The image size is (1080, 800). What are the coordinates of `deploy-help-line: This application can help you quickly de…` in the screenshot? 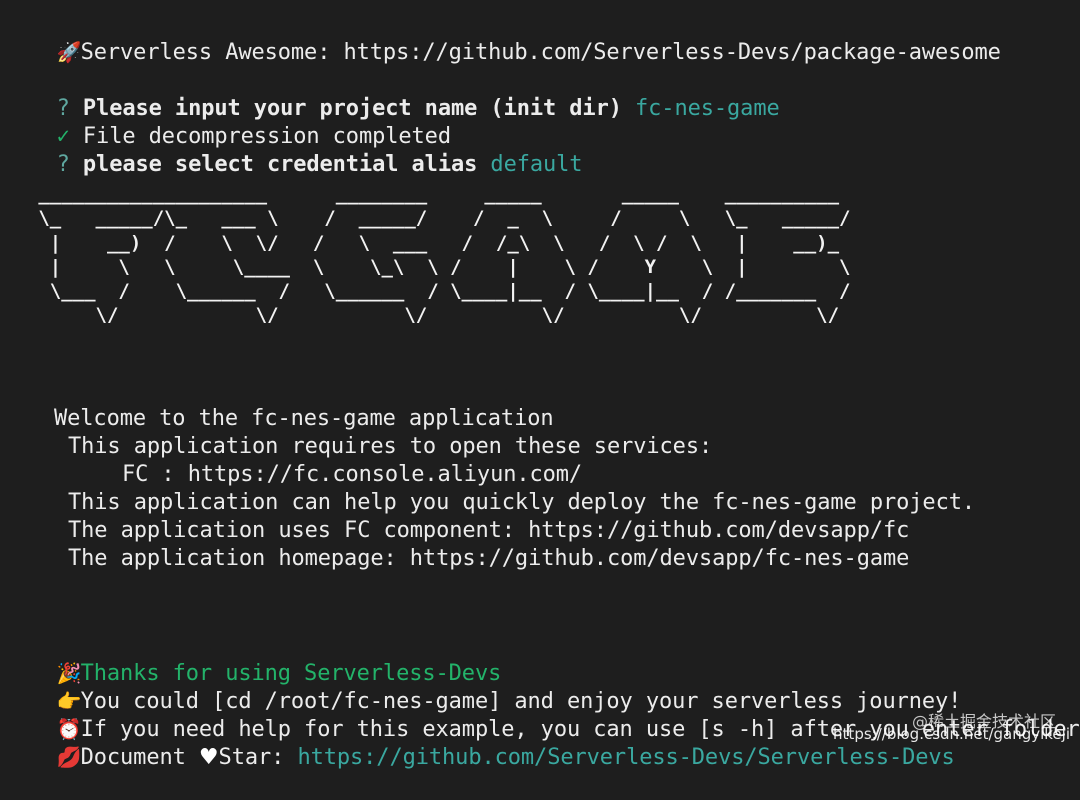 It's located at (522, 502).